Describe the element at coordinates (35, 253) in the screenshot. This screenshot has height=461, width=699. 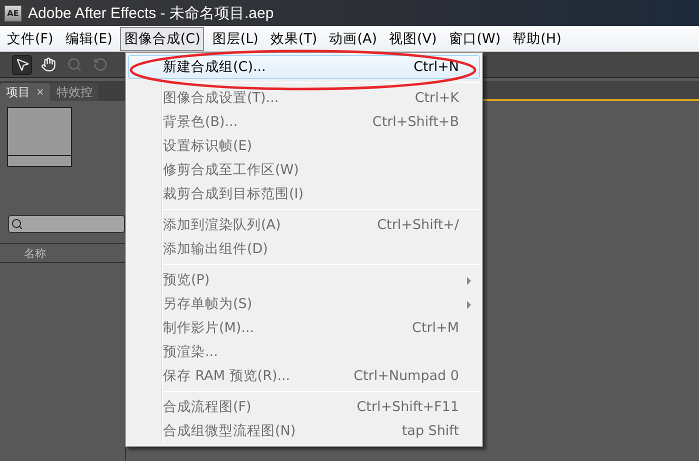
I see `column-header: 名称` at that location.